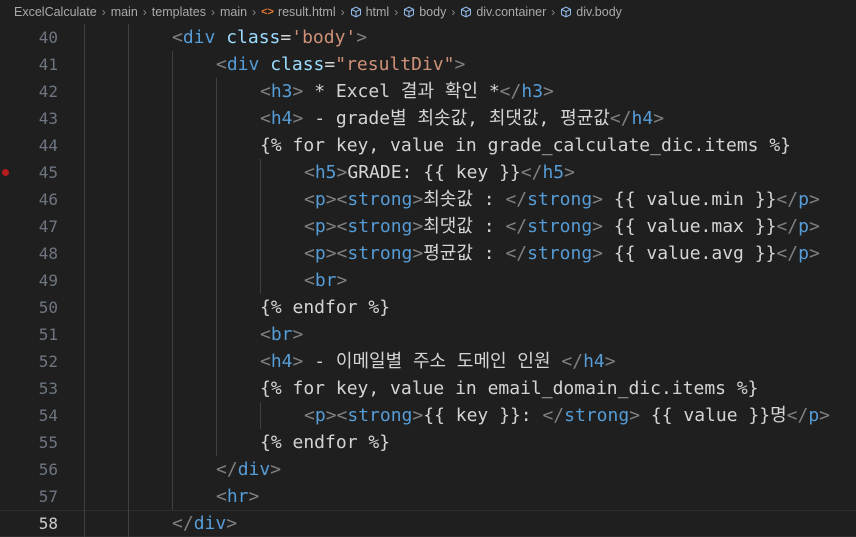  I want to click on line-number: 44, so click(48, 145).